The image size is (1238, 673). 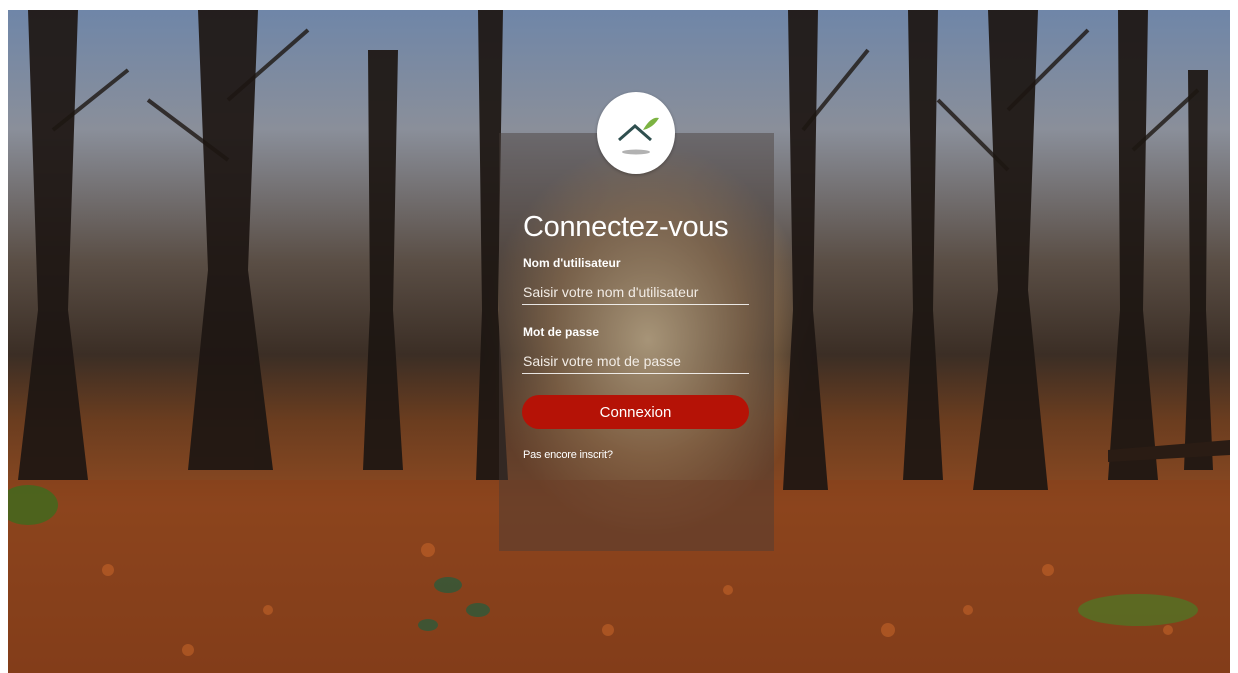 I want to click on register-link: Pas encore inscrit?, so click(x=568, y=455).